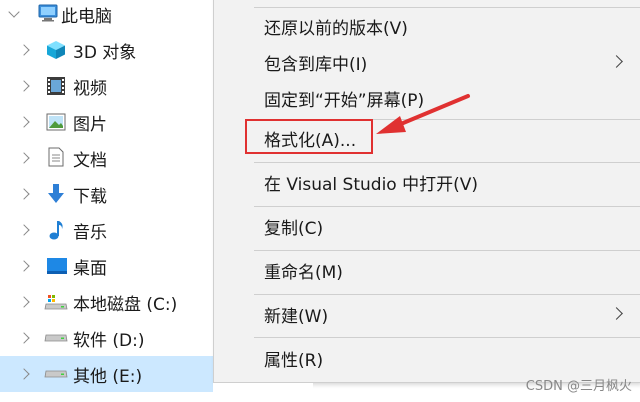 Image resolution: width=640 pixels, height=402 pixels. Describe the element at coordinates (107, 122) in the screenshot. I see `tree-item-pictures: 图片` at that location.